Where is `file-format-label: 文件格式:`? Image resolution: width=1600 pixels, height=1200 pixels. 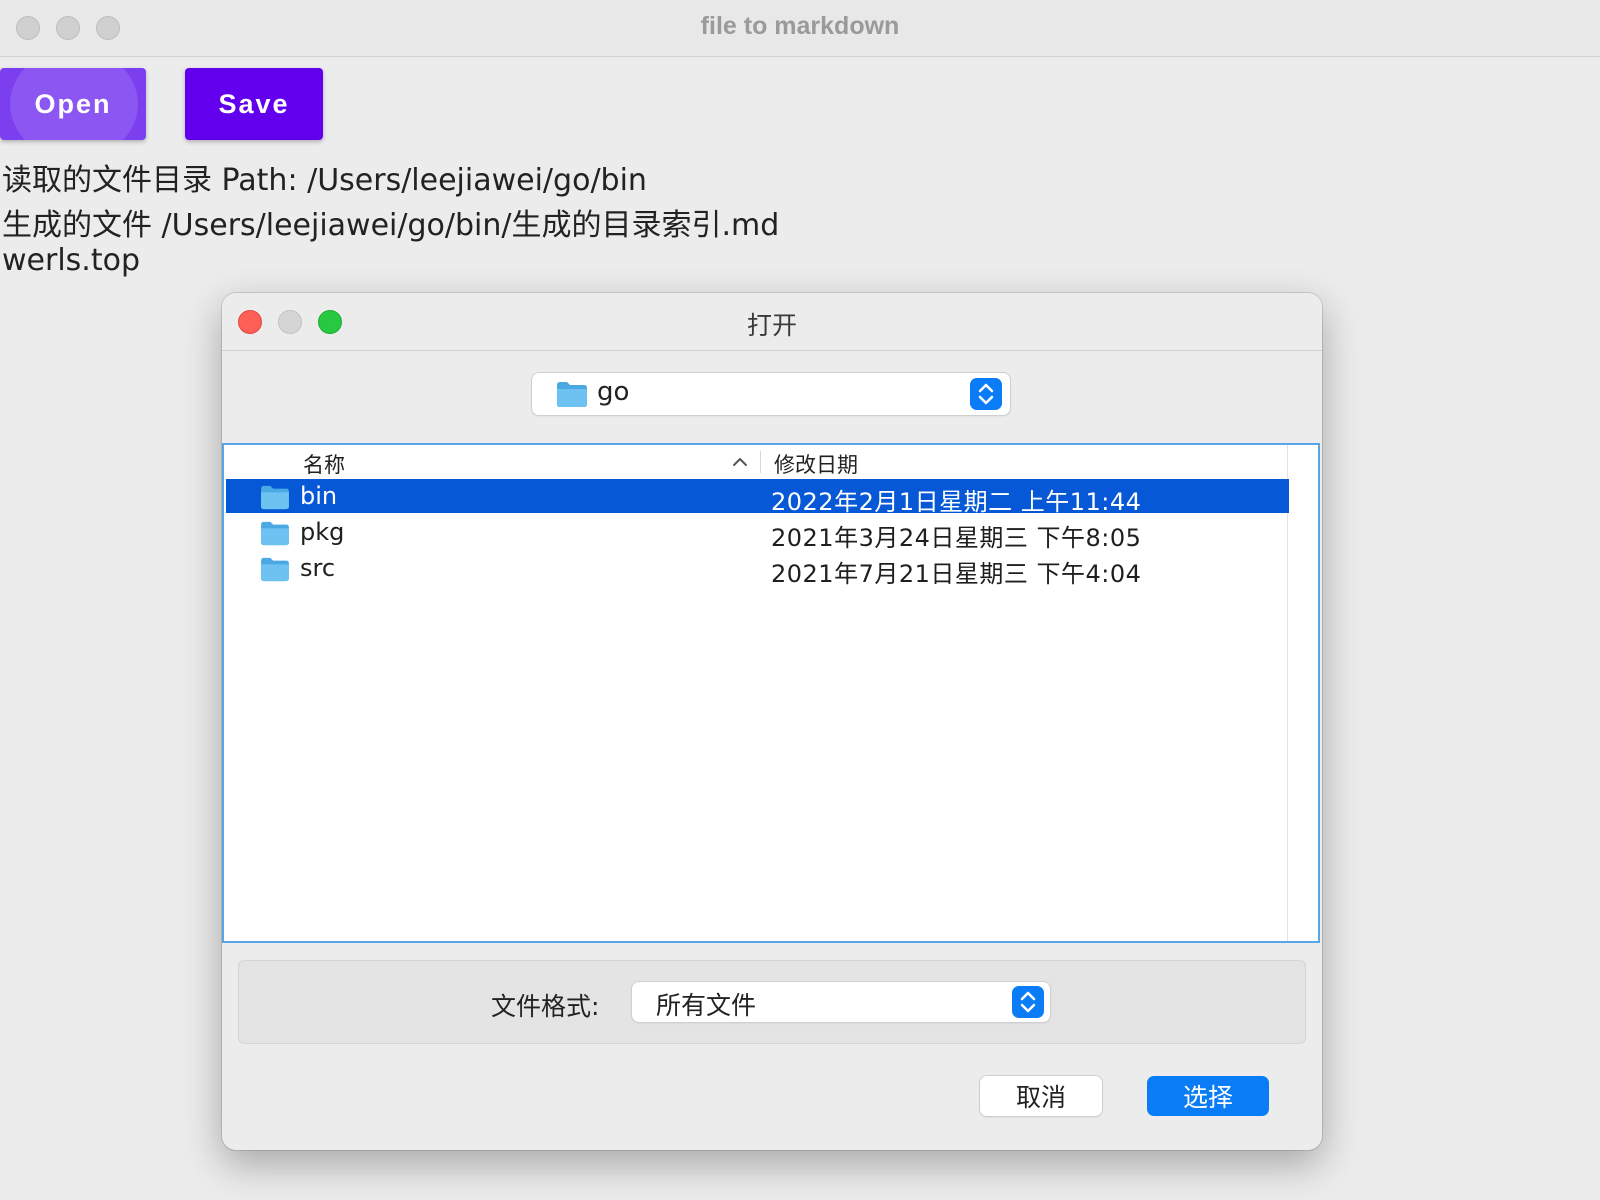 file-format-label: 文件格式: is located at coordinates (545, 1006).